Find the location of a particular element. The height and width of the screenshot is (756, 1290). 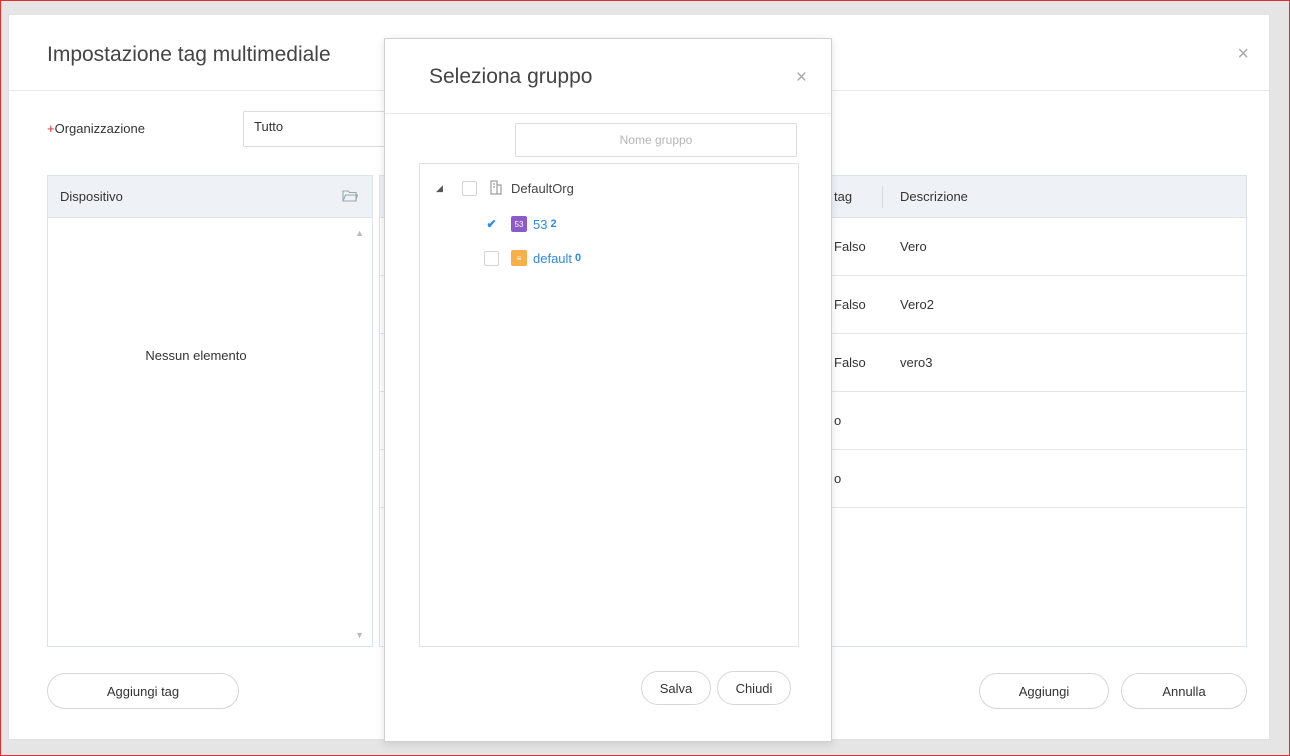

description-cell: vero3 is located at coordinates (916, 362).